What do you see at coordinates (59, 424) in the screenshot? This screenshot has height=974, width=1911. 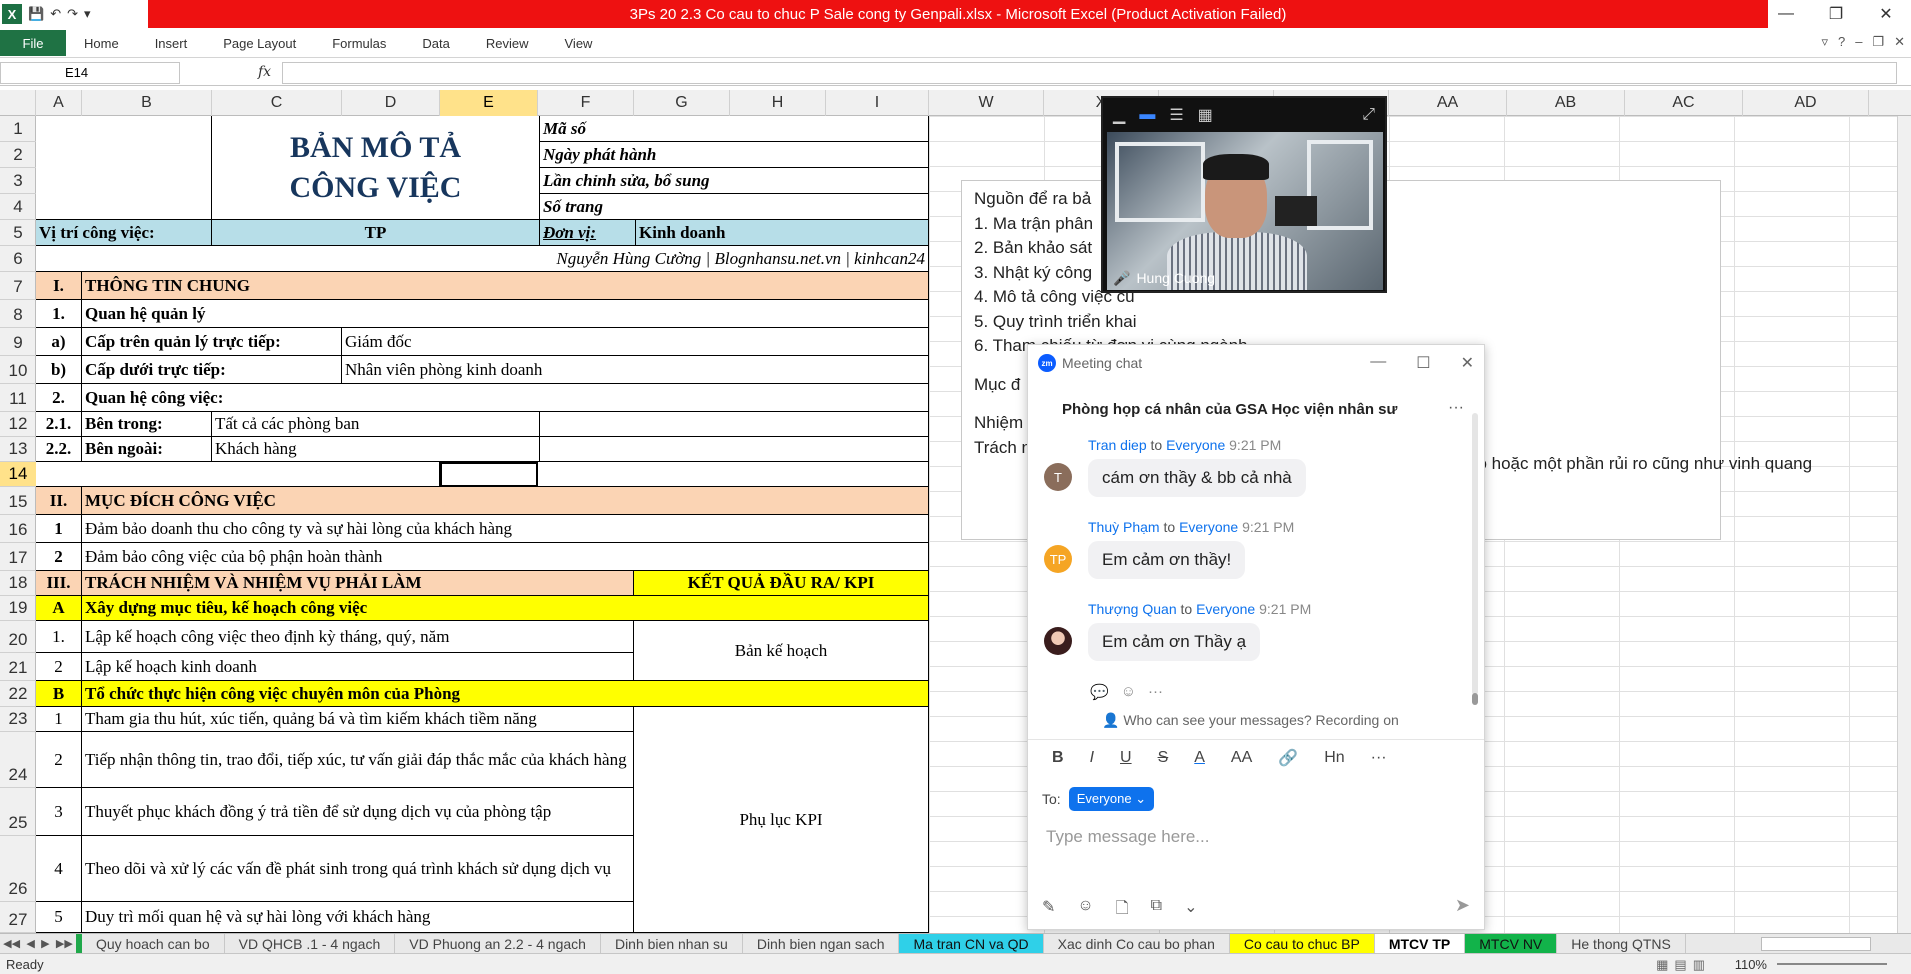 I see `item-number: 2.1.` at bounding box center [59, 424].